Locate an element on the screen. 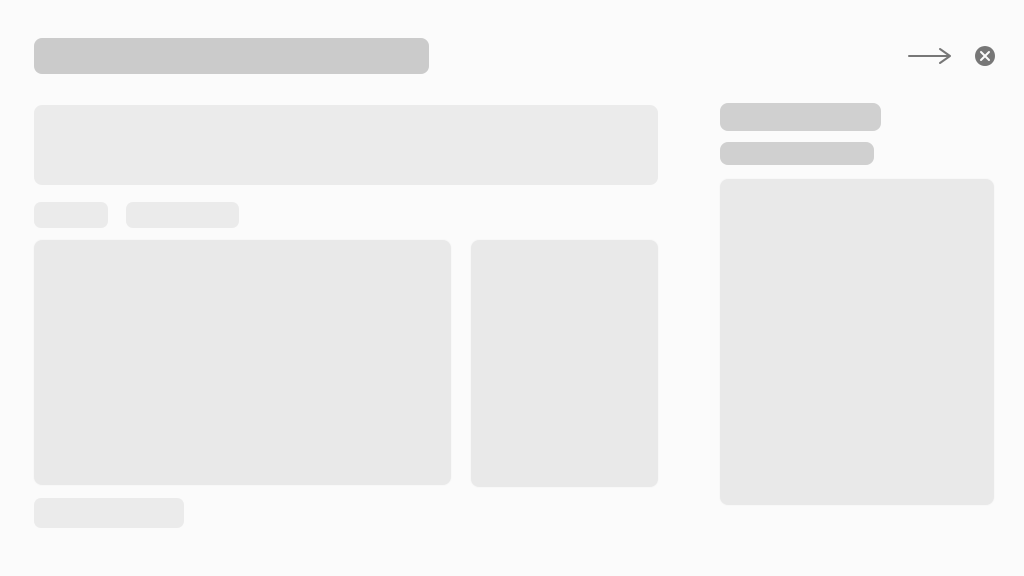 The image size is (1024, 576). next-arrow-button is located at coordinates (930, 56).